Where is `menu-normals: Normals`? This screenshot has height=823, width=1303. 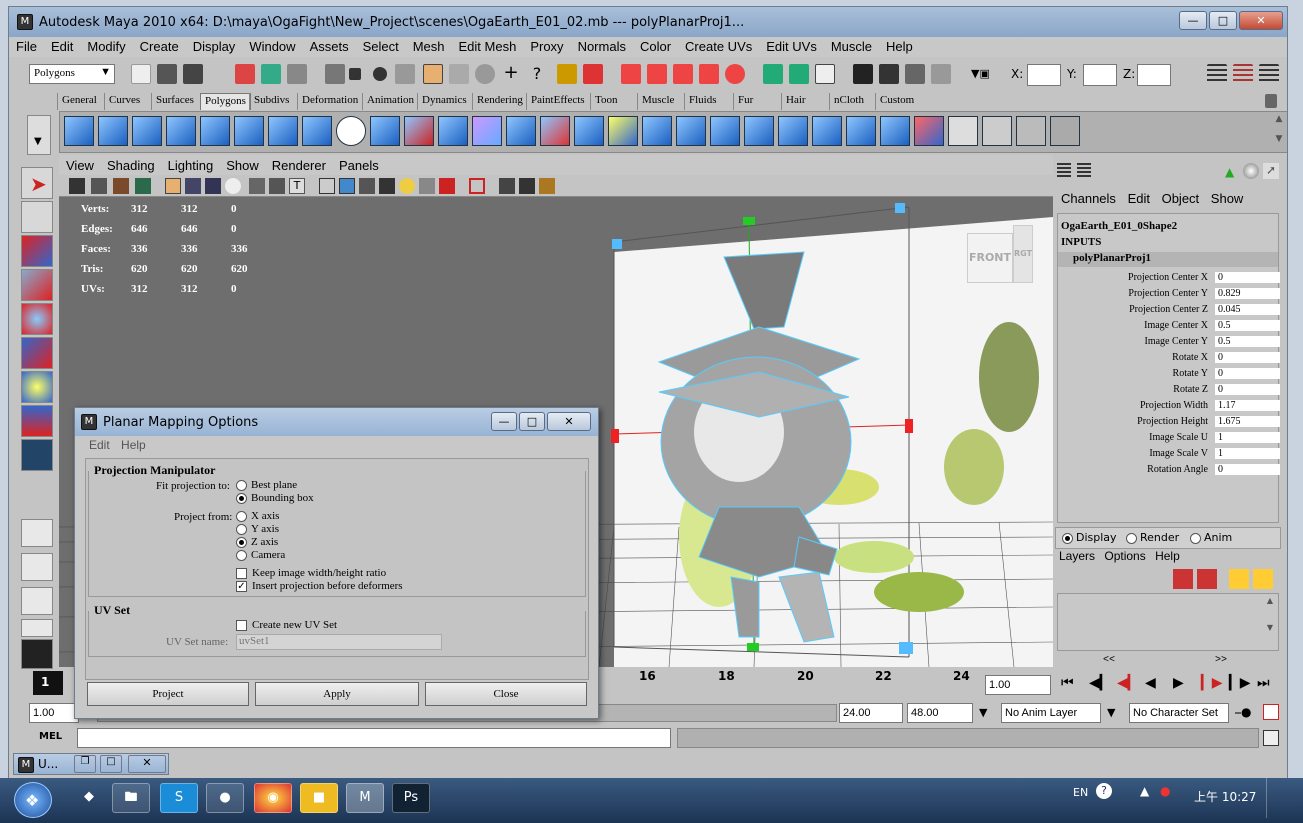
menu-normals: Normals is located at coordinates (602, 45).